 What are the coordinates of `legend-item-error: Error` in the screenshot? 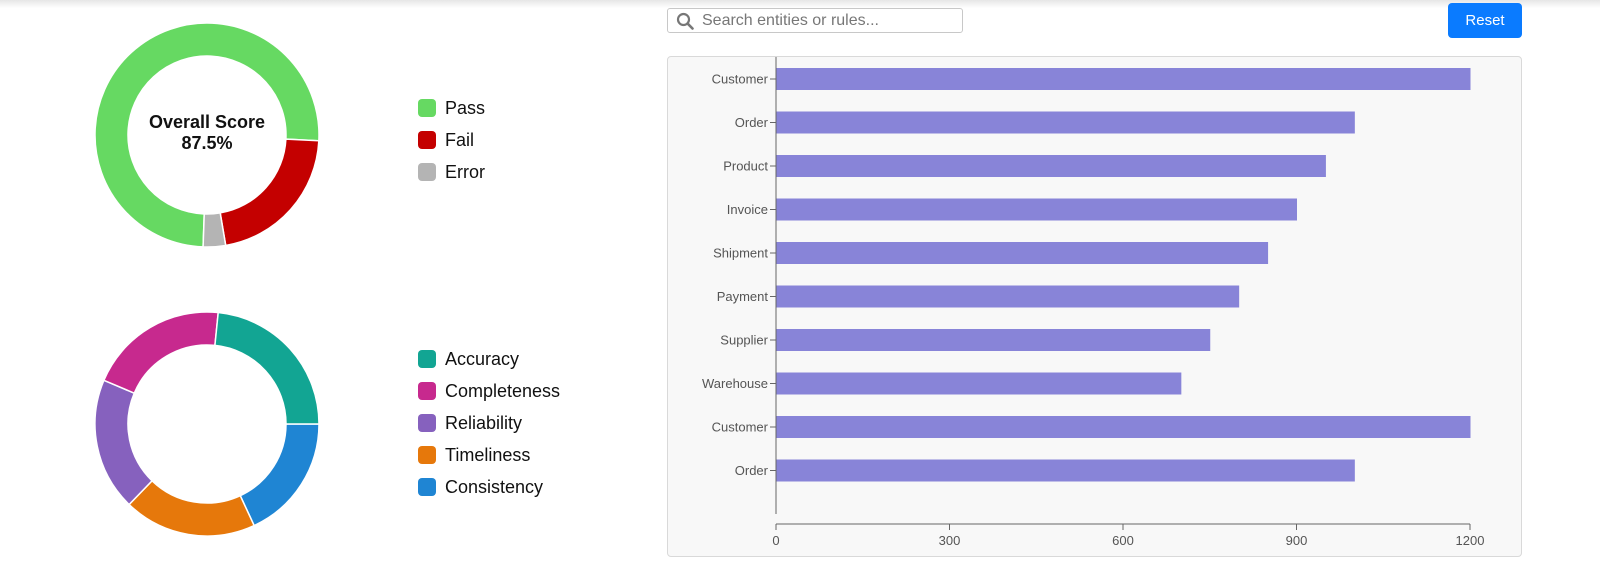 It's located at (451, 172).